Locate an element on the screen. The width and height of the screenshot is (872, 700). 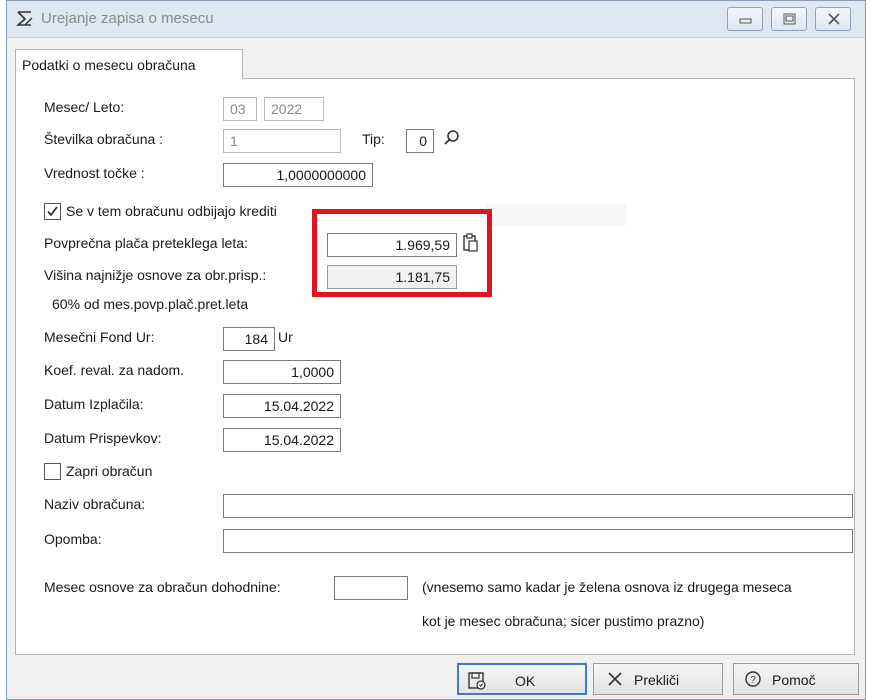
tab-label: Podatki o mesecu obračuna is located at coordinates (109, 65).